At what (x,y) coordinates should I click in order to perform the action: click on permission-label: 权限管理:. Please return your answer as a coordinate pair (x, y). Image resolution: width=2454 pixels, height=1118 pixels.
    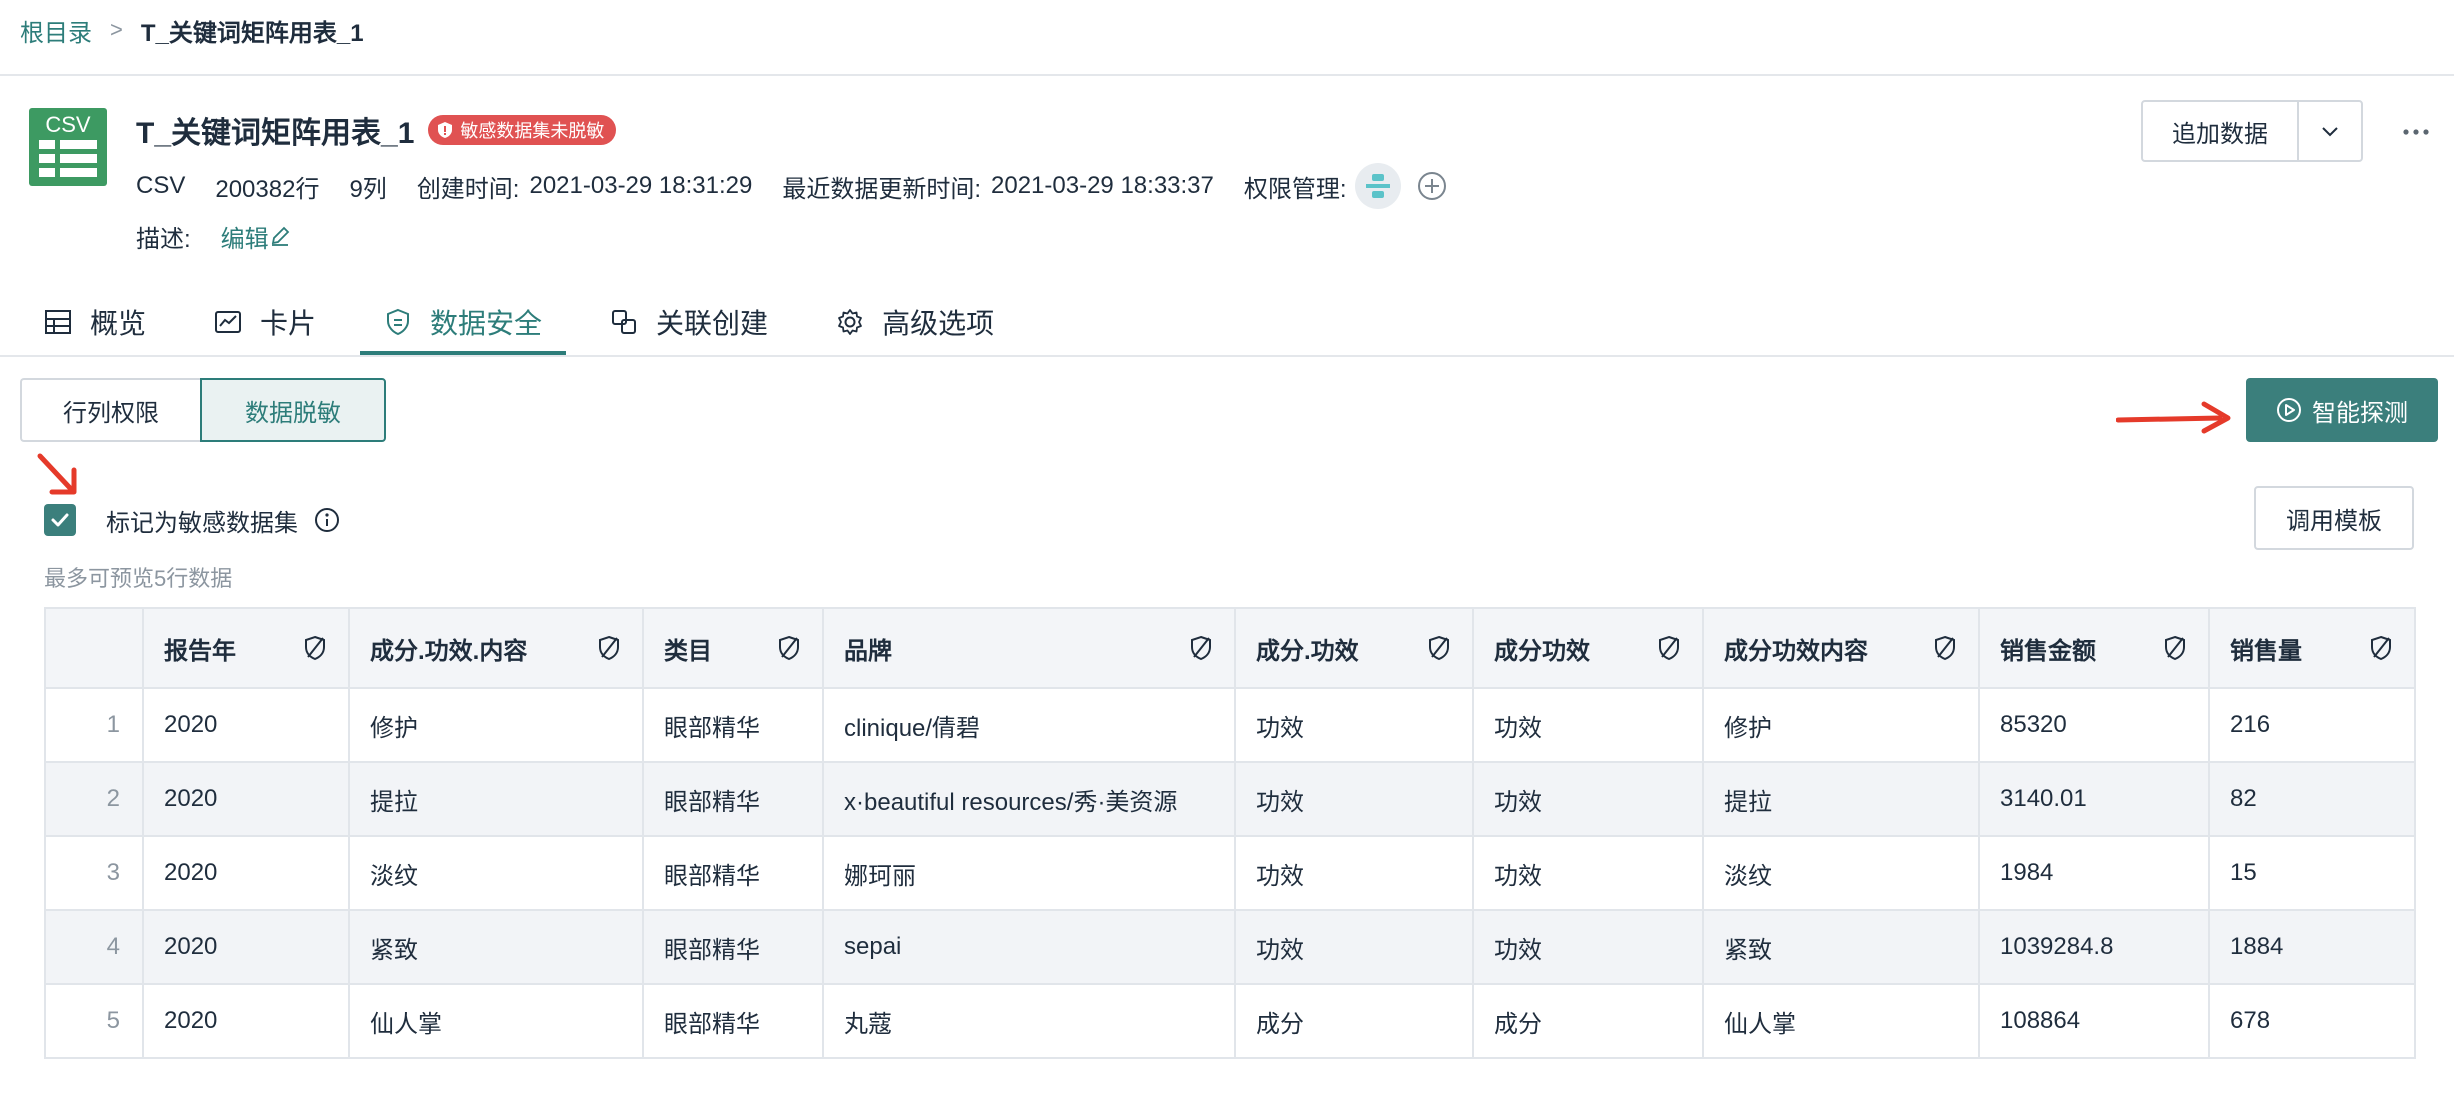
    Looking at the image, I should click on (1295, 189).